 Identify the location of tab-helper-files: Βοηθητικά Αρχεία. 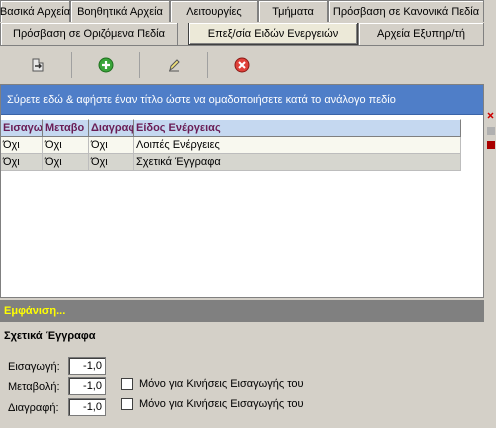
(120, 11).